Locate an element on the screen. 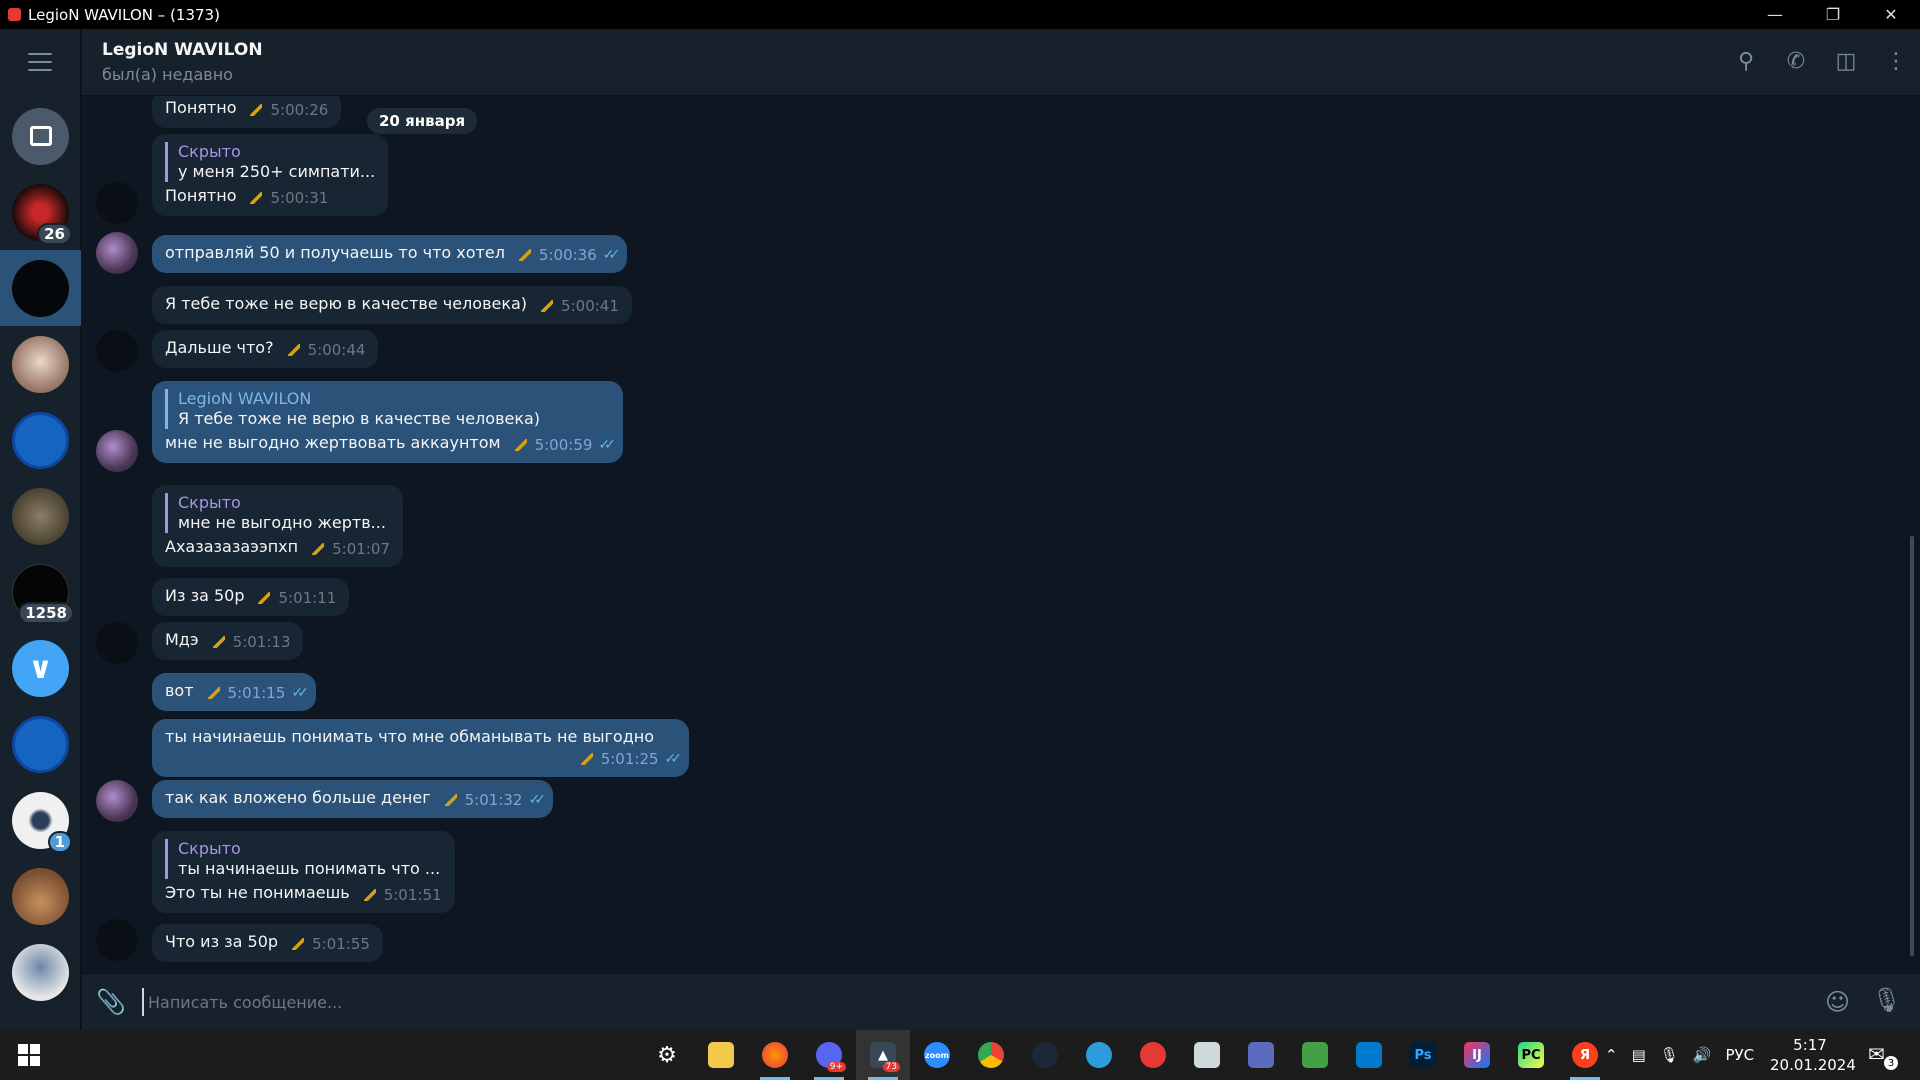 The height and width of the screenshot is (1080, 1920). zoom-icon: zoom is located at coordinates (937, 1055).